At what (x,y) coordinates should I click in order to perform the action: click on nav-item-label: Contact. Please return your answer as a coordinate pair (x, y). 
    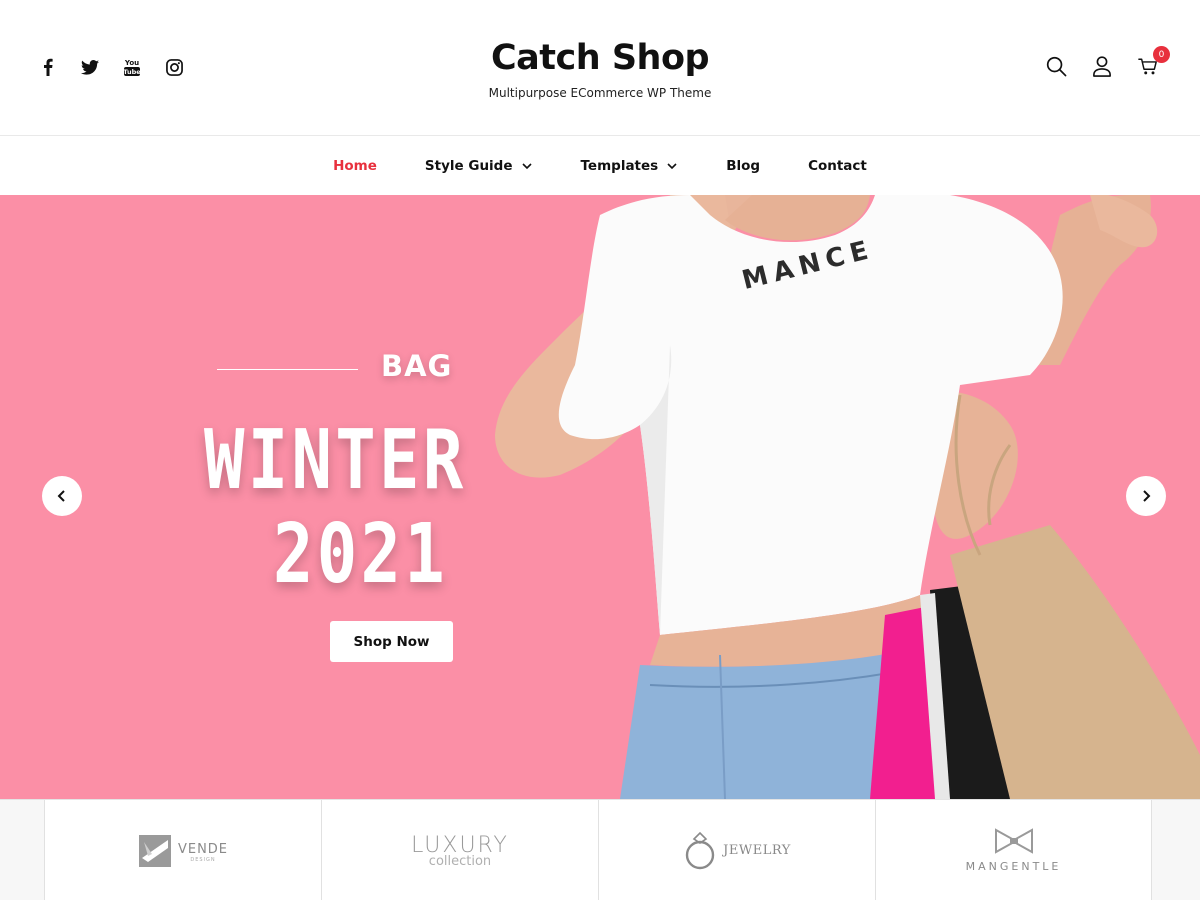
    Looking at the image, I should click on (837, 165).